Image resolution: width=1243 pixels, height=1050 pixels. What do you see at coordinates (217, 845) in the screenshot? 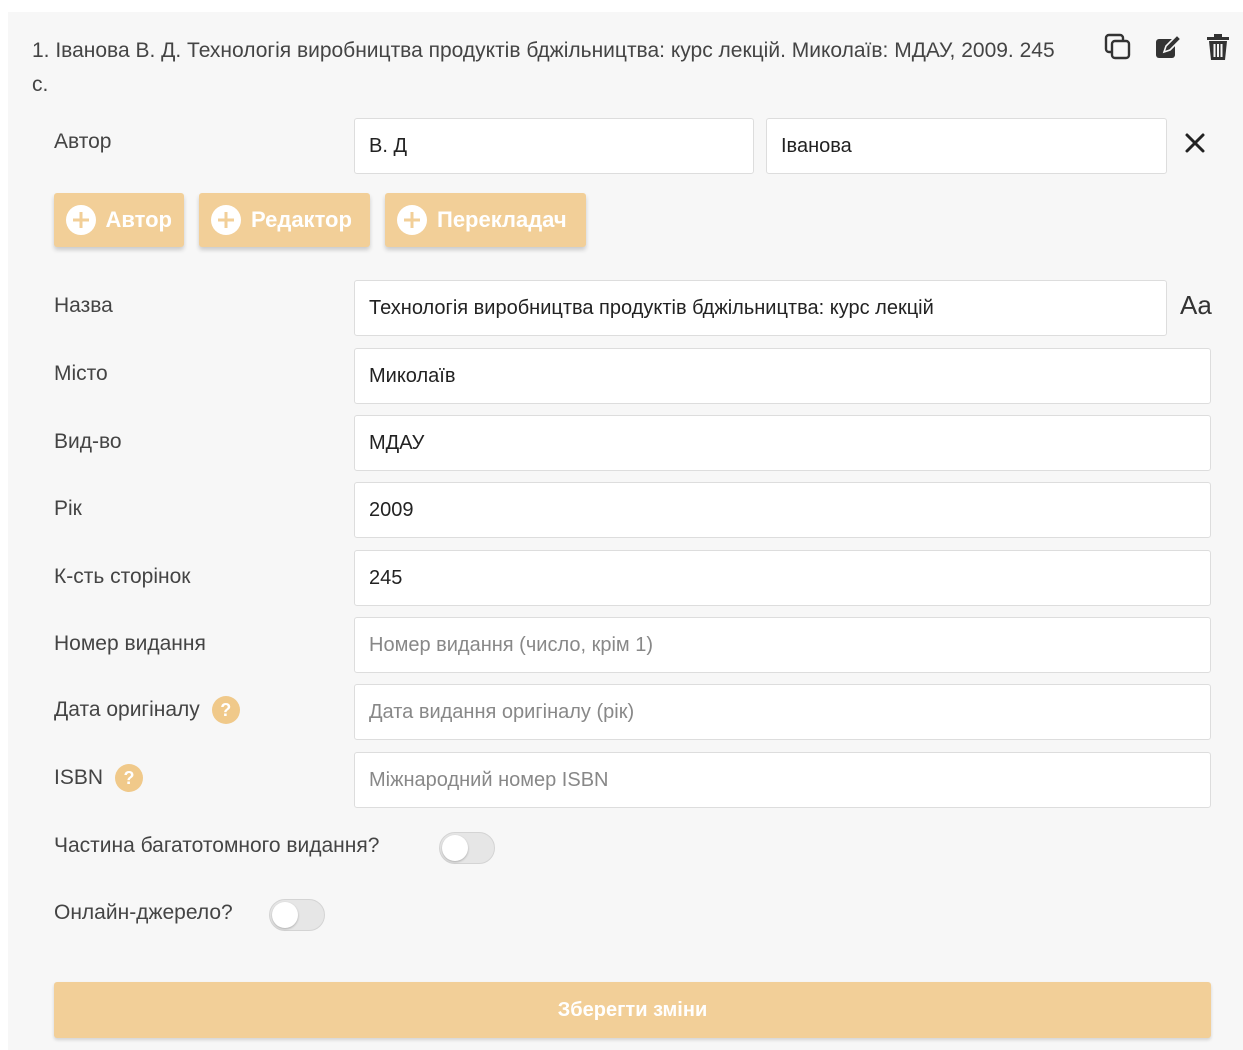
I see `multivolume-label: Частина багатотомного видання?` at bounding box center [217, 845].